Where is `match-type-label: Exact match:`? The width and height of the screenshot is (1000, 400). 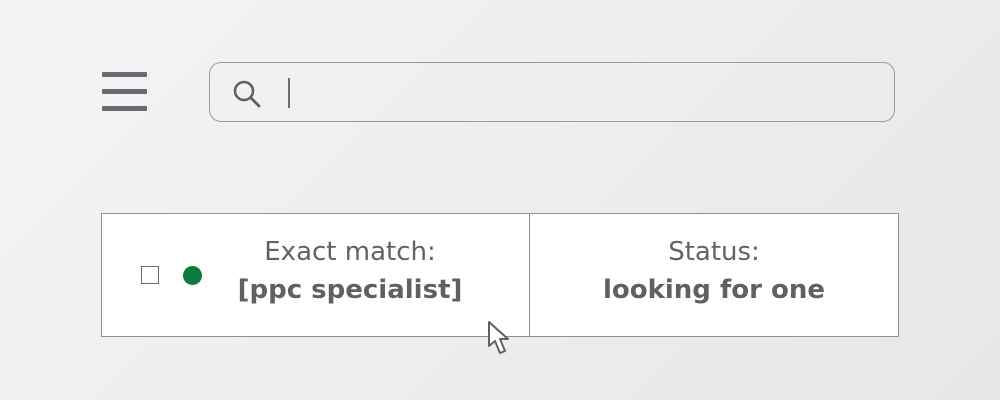
match-type-label: Exact match: is located at coordinates (350, 252).